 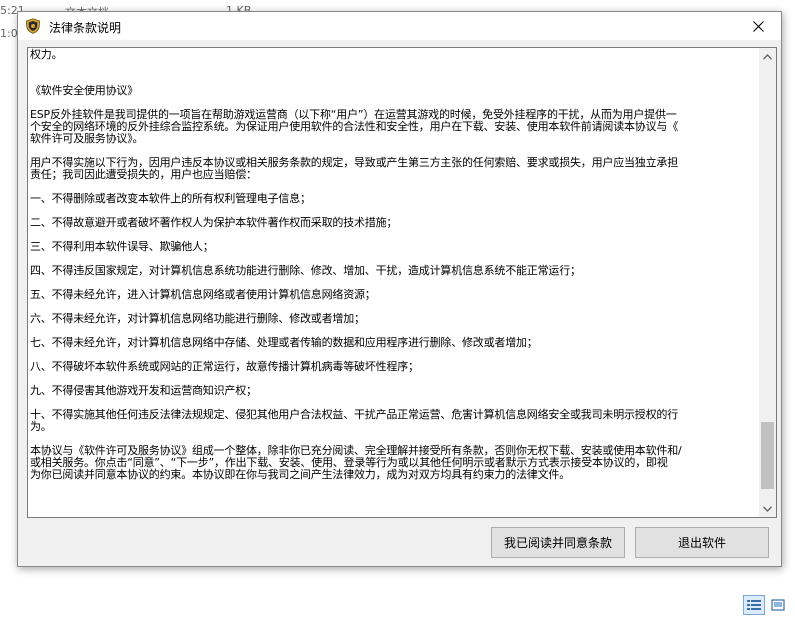 I want to click on details-view-icon, so click(x=754, y=605).